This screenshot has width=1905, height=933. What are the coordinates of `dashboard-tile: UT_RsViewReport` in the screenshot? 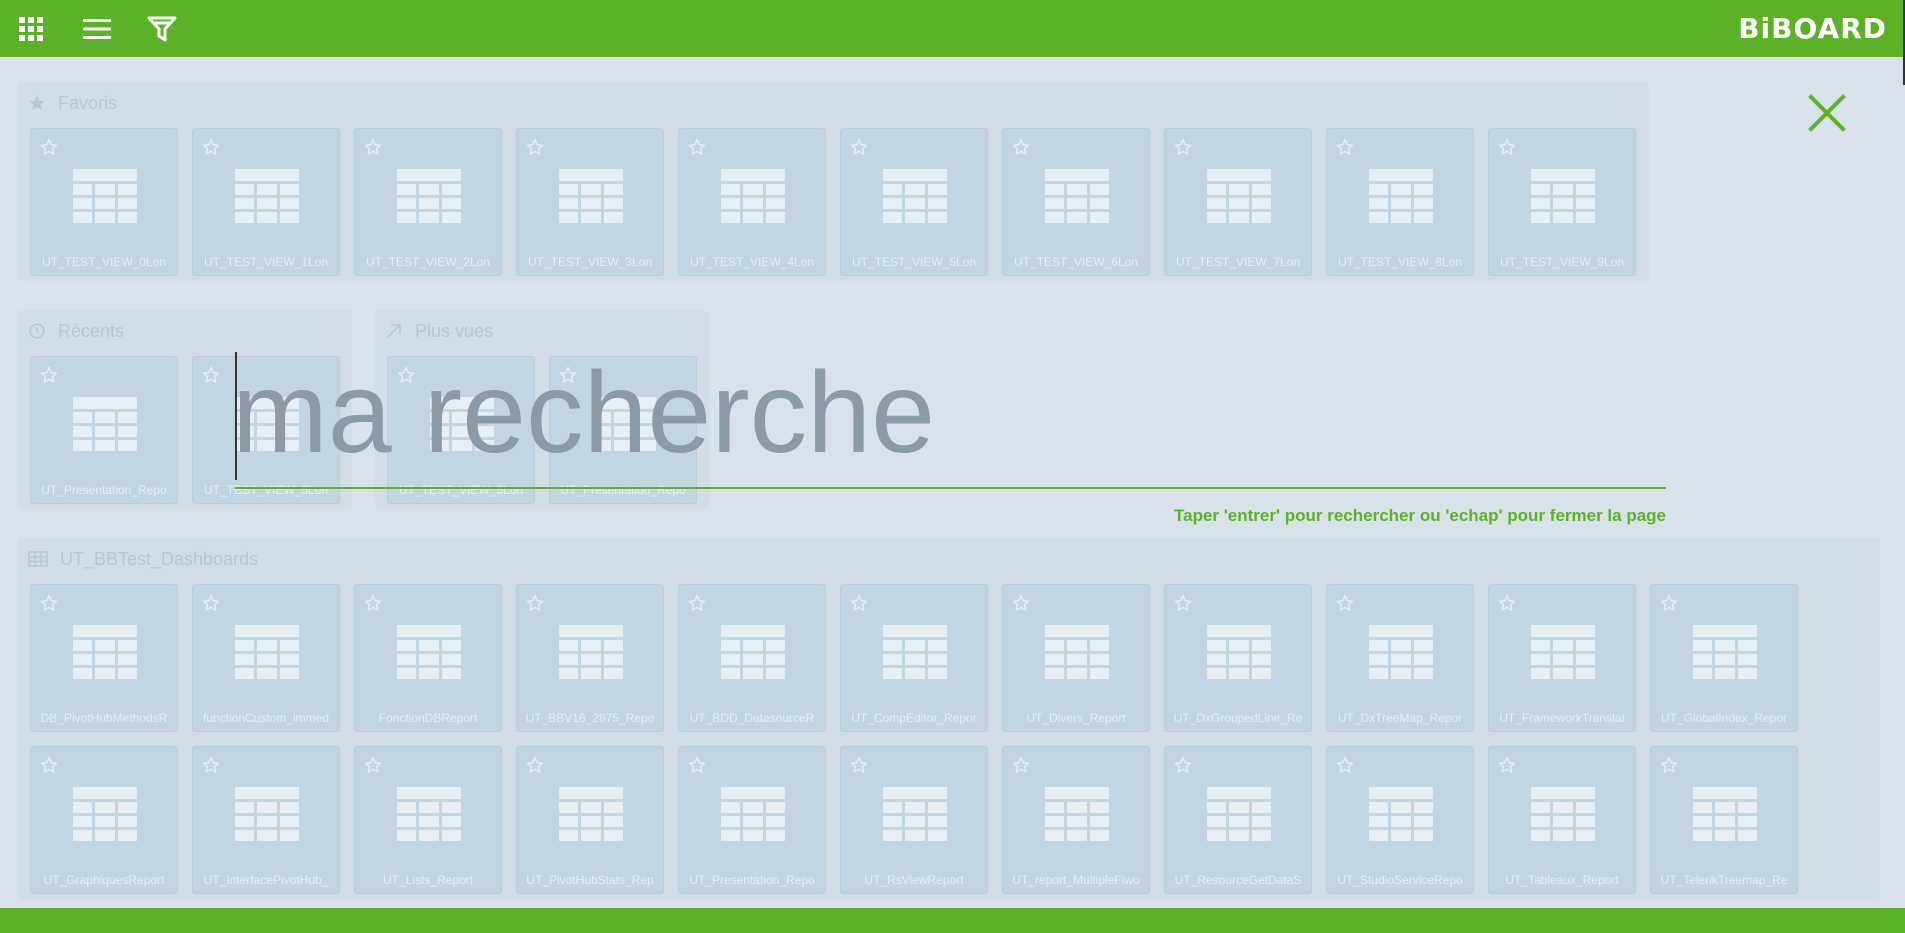 It's located at (914, 820).